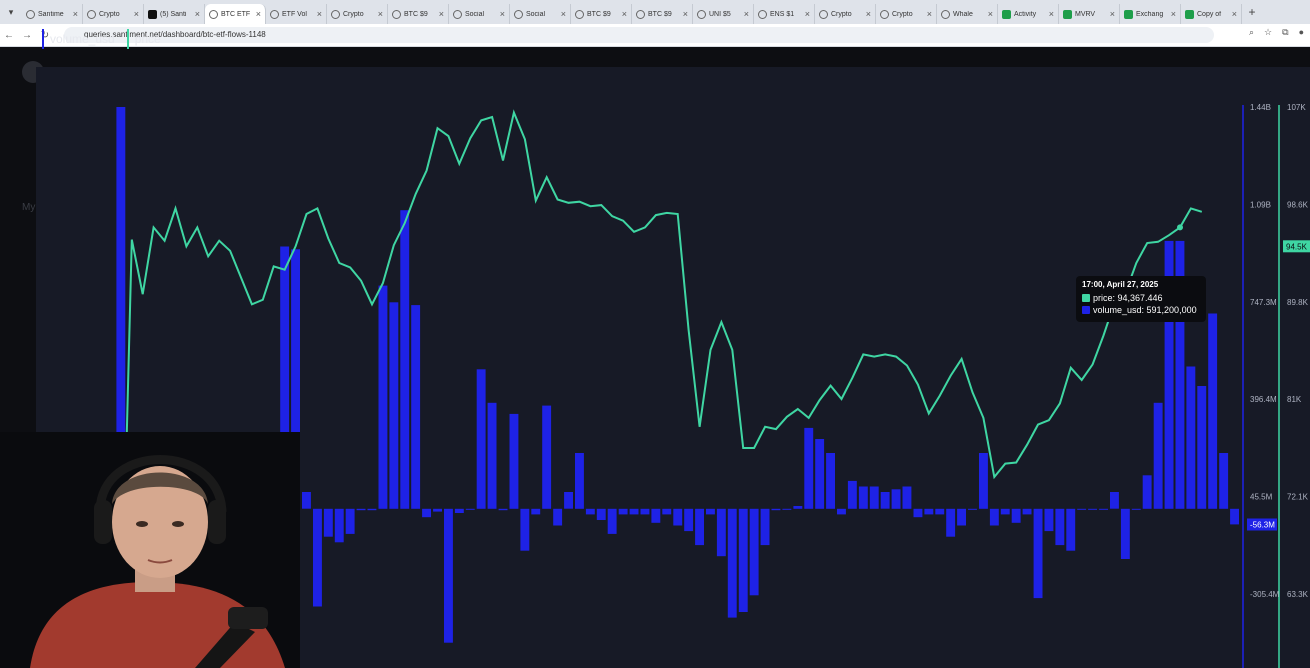 The height and width of the screenshot is (668, 1310). I want to click on price-tick-label: 98.6K, so click(1298, 204).